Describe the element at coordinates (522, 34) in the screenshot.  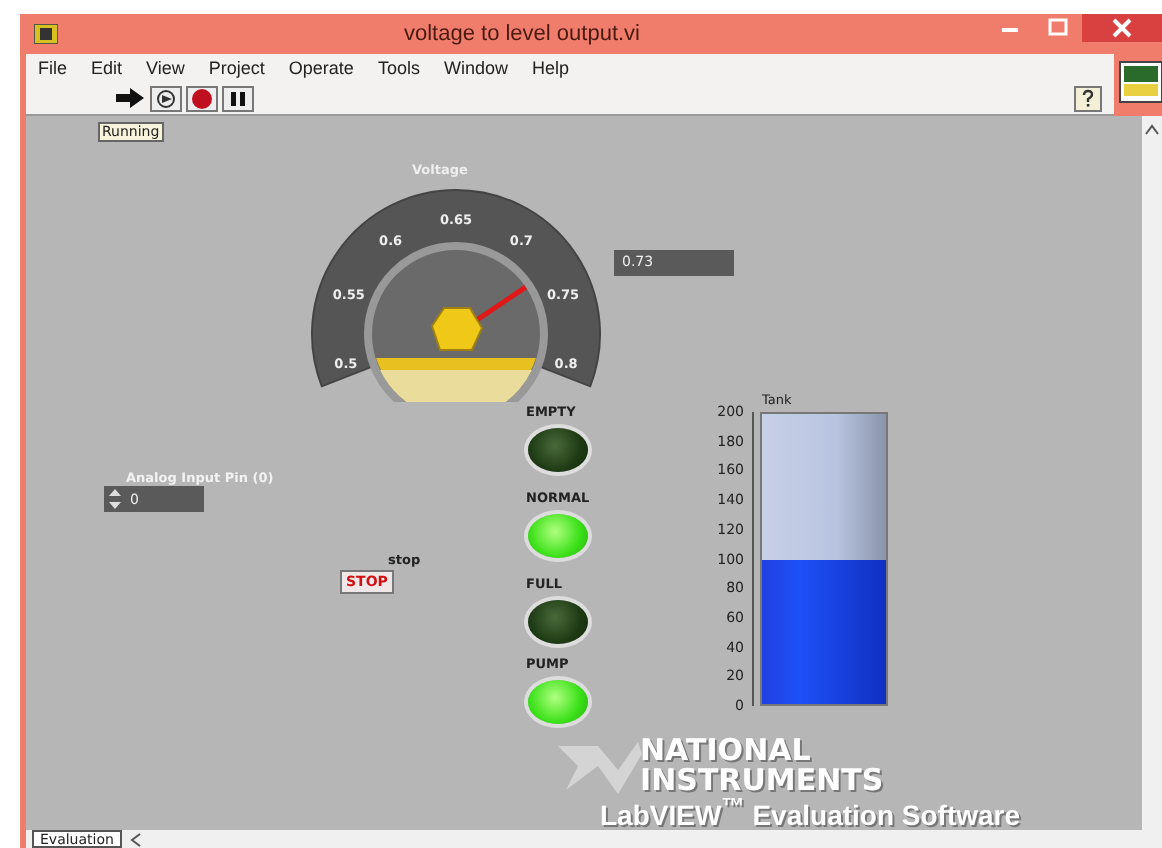
I see `window-title: voltage to level output.vi` at that location.